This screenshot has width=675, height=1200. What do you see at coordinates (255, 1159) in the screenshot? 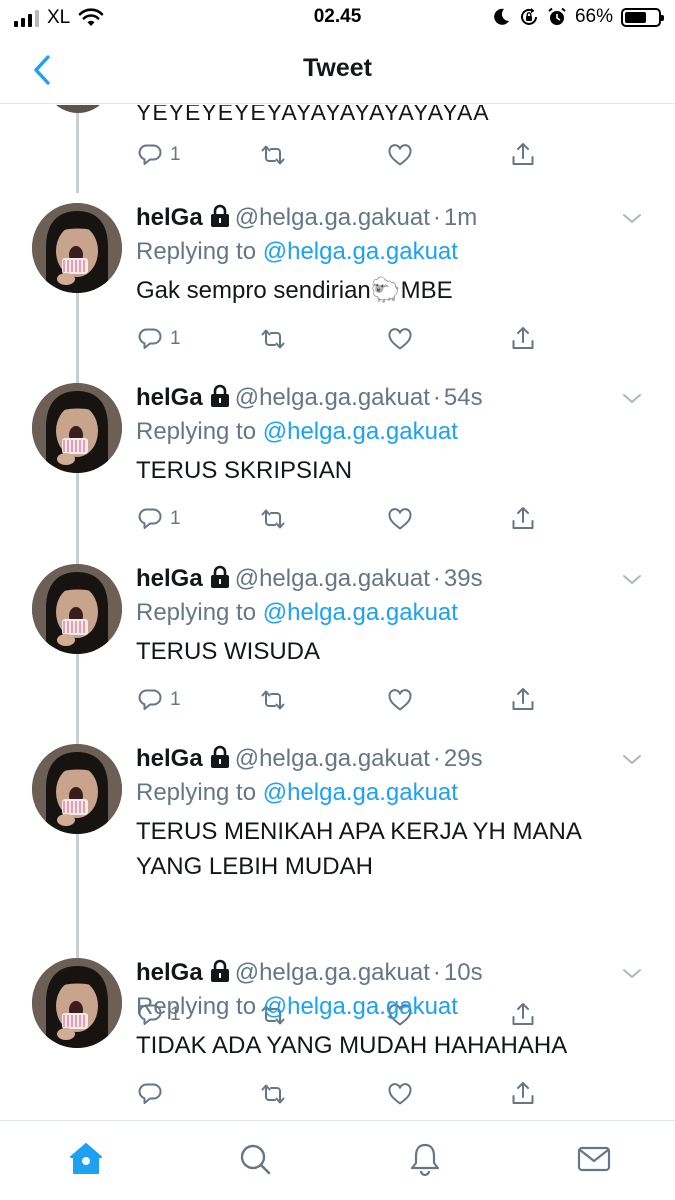
I see `tab-search` at bounding box center [255, 1159].